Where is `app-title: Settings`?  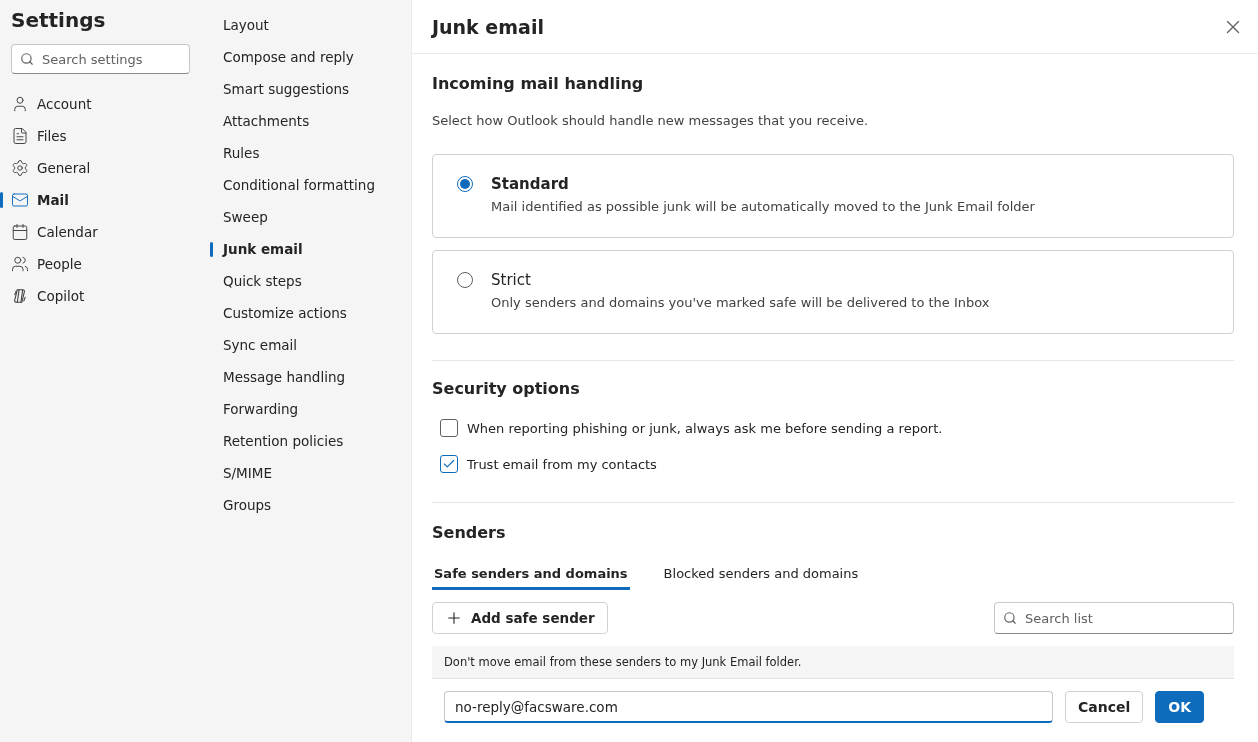
app-title: Settings is located at coordinates (58, 20).